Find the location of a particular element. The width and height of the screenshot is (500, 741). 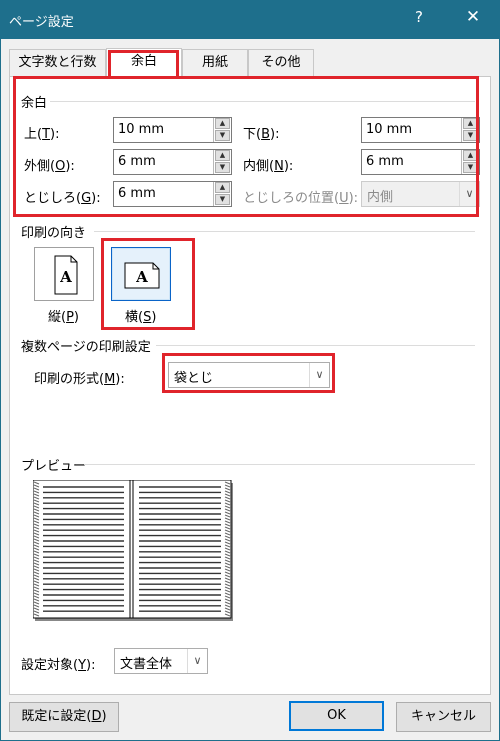

outside-margin-value: 6 mm is located at coordinates (137, 161).